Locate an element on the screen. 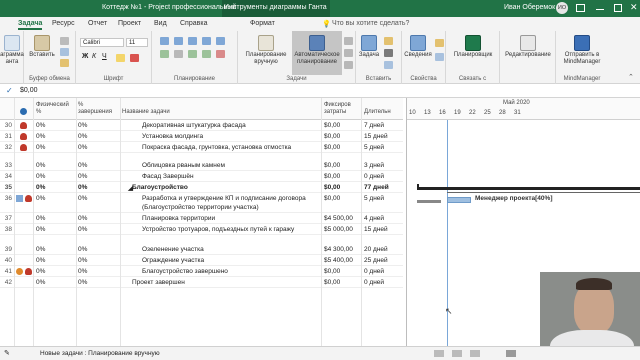  tab-resource: Ресурс is located at coordinates (63, 23).